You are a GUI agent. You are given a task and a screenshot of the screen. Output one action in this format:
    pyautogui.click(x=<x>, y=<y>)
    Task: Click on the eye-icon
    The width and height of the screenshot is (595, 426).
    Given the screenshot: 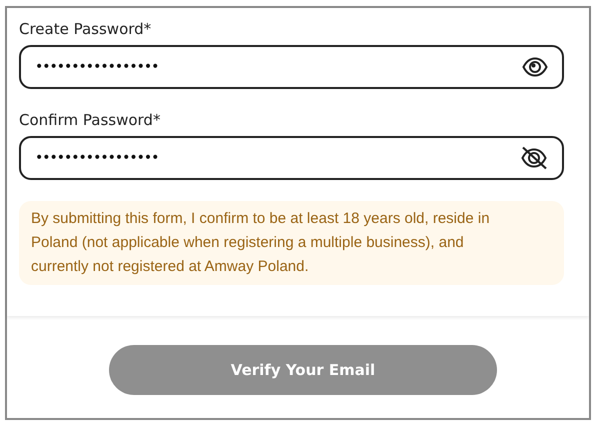 What is the action you would take?
    pyautogui.click(x=535, y=67)
    